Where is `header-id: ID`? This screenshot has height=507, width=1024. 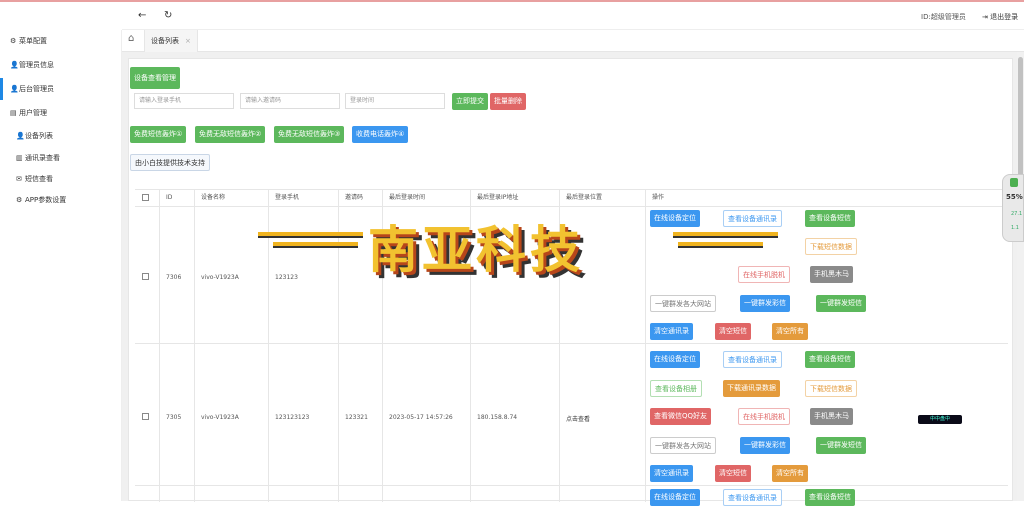
header-id: ID is located at coordinates (169, 197).